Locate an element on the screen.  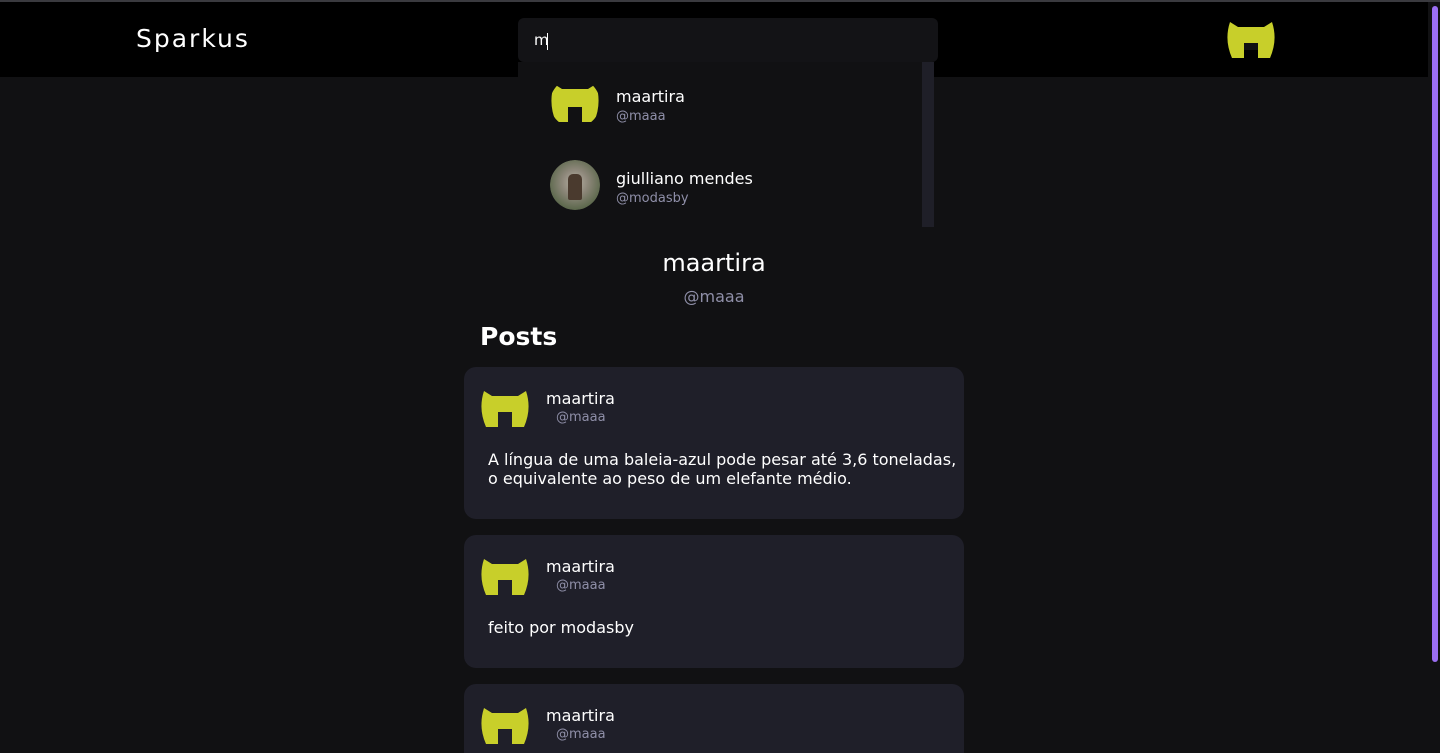
search-results-dropdown: maartira @maaa giulliano mendes @modasby is located at coordinates (726, 144).